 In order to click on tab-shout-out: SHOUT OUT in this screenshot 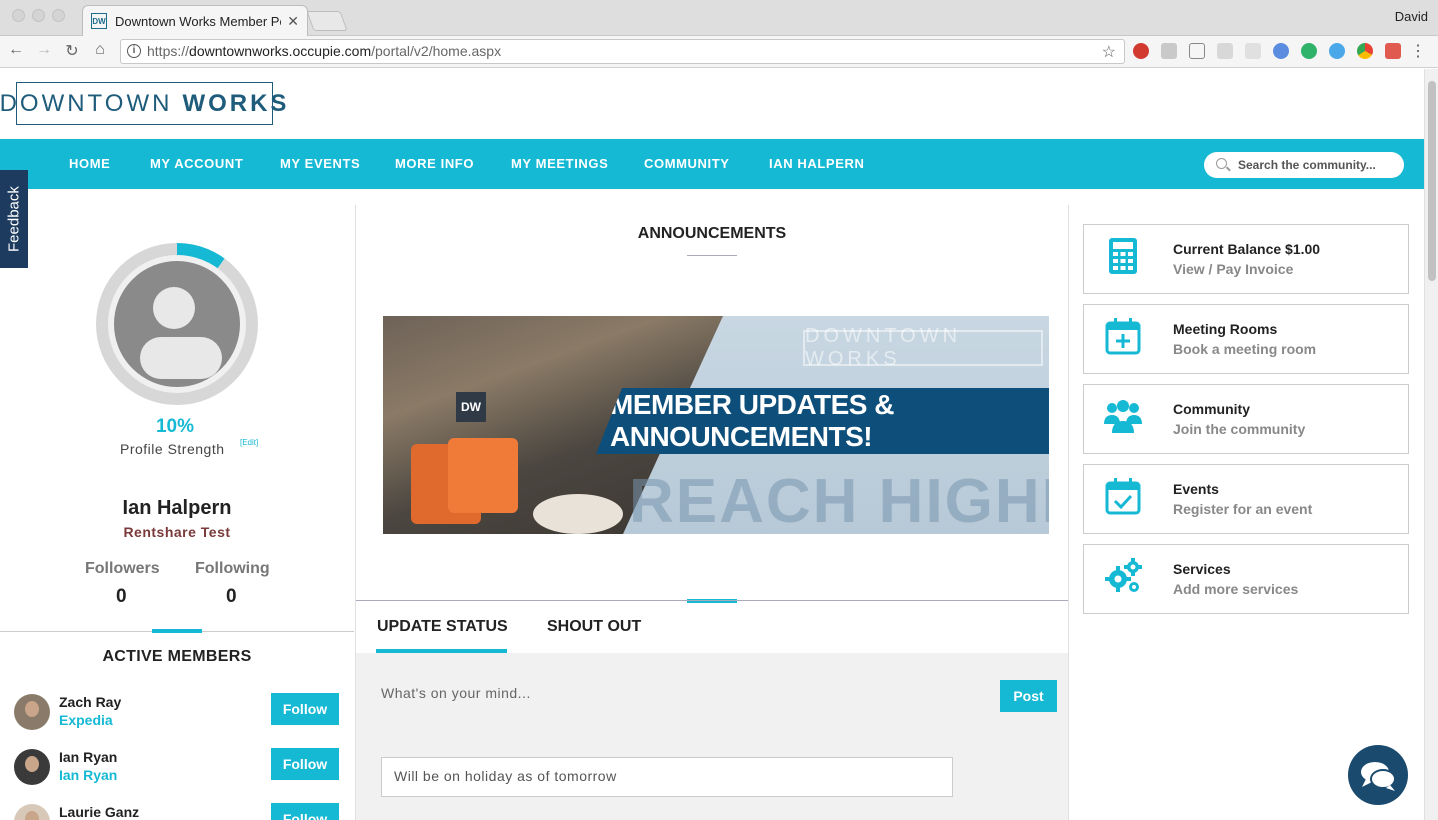, I will do `click(594, 627)`.